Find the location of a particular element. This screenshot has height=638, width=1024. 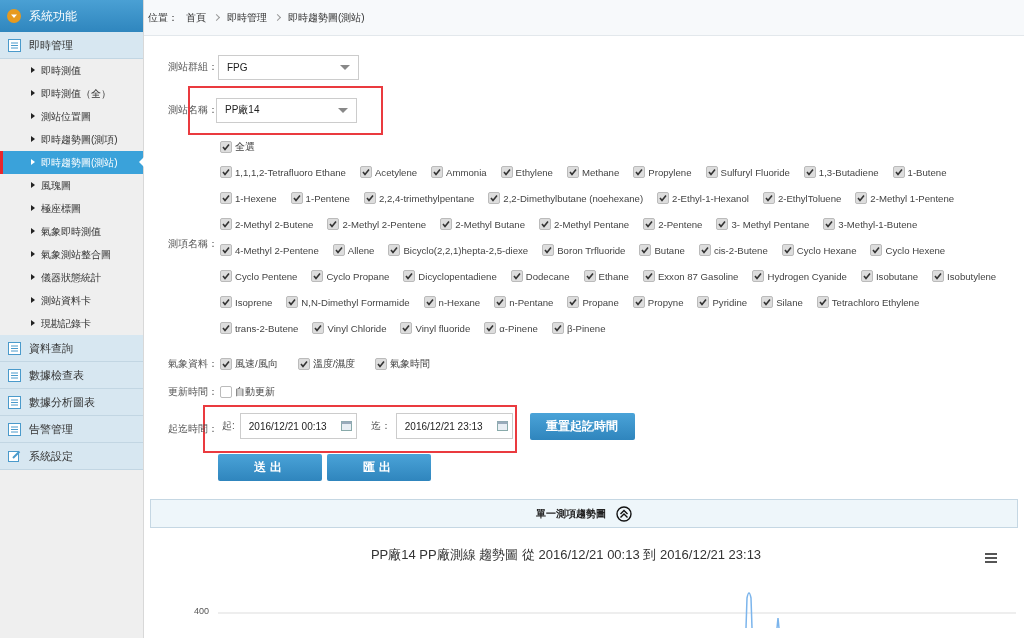

checkbox-item: Tetrachloro Ethylene is located at coordinates (868, 302).